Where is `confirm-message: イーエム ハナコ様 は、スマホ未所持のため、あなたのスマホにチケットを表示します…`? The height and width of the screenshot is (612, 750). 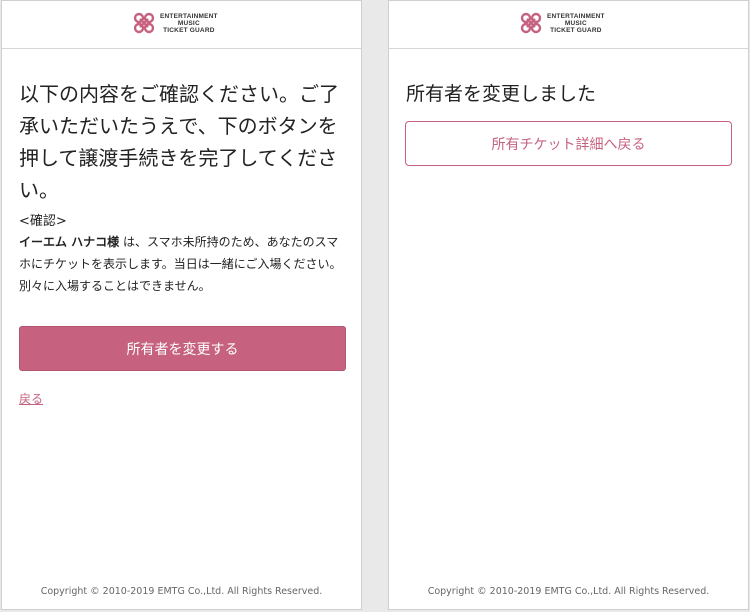
confirm-message: イーエム ハナコ様 は、スマホ未所持のため、あなたのスマホにチケットを表示します… is located at coordinates (184, 264).